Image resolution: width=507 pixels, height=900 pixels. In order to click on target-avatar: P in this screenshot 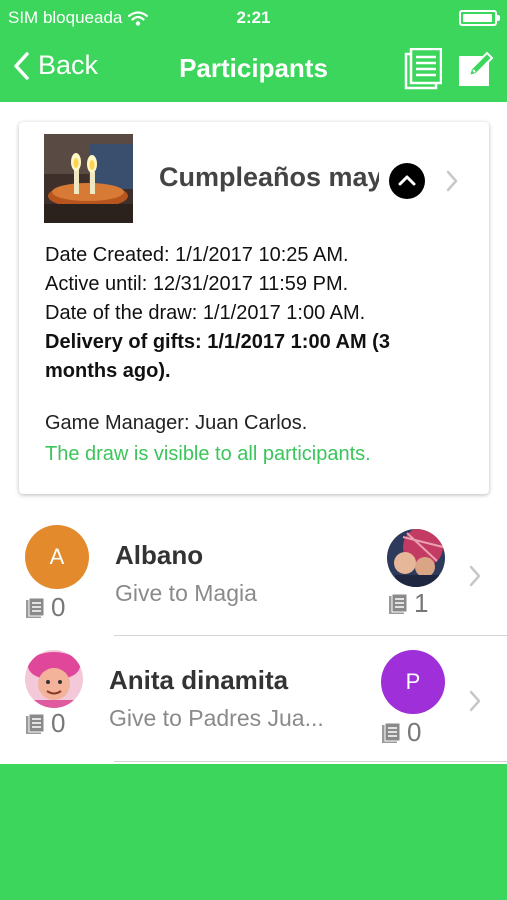, I will do `click(413, 682)`.